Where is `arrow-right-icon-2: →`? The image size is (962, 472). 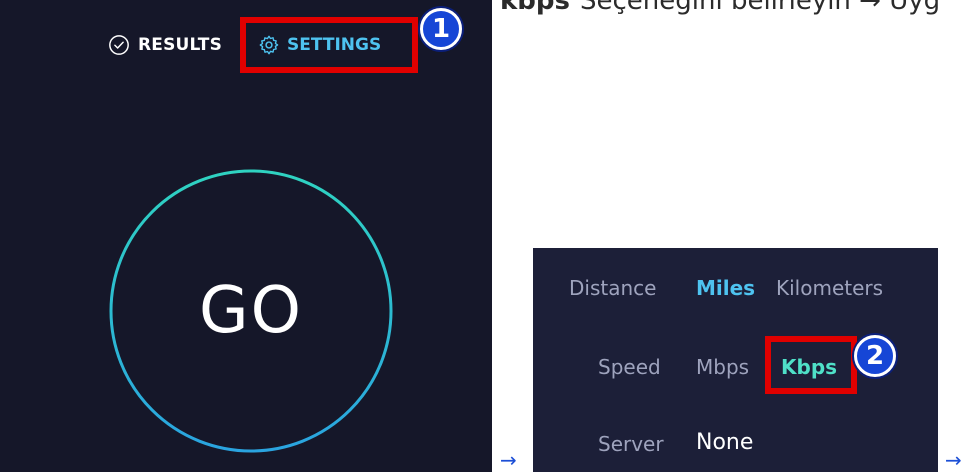 arrow-right-icon-2: → is located at coordinates (953, 460).